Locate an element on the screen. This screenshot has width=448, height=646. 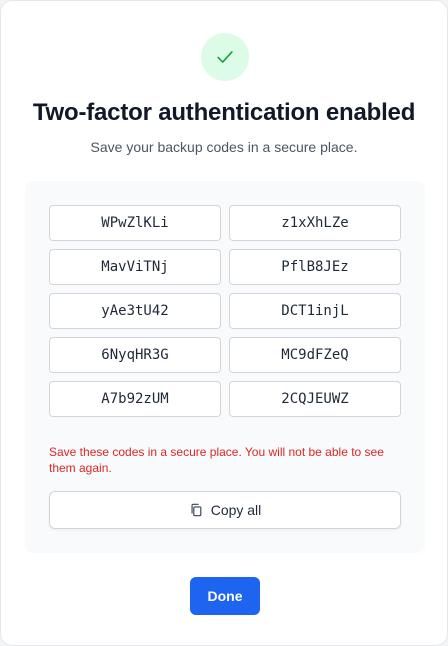
check-icon is located at coordinates (225, 57).